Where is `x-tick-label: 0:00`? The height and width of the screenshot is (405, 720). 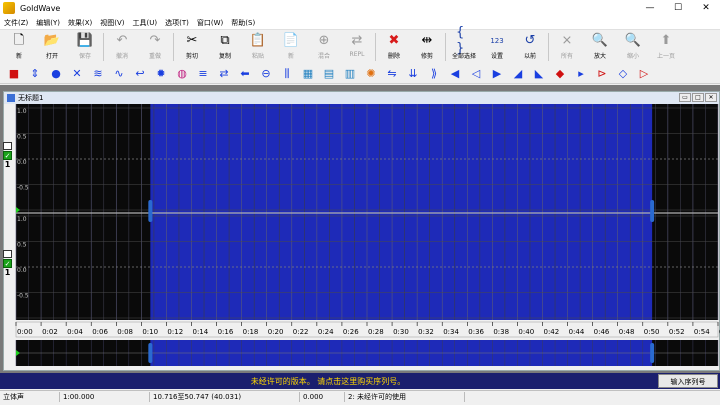
x-tick-label: 0:00 is located at coordinates (25, 332).